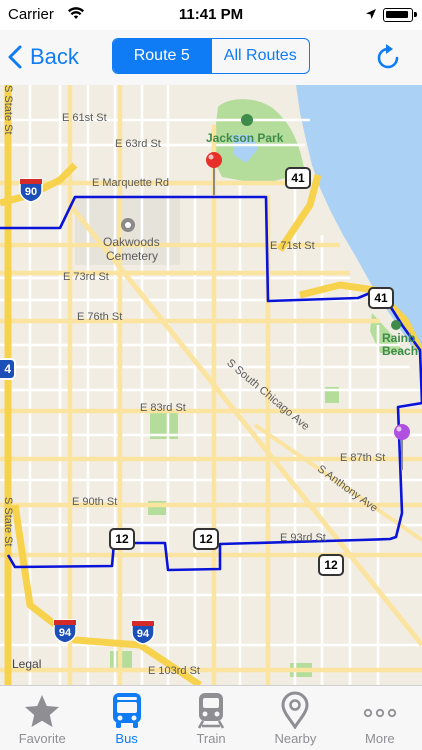 Image resolution: width=422 pixels, height=750 pixels. I want to click on street-label-e83: E 83rd St, so click(163, 408).